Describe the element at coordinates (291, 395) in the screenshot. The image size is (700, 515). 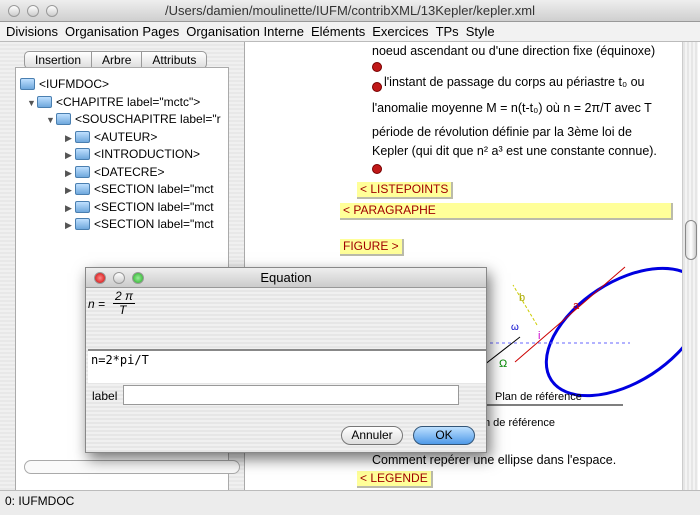
I see `label-input` at that location.